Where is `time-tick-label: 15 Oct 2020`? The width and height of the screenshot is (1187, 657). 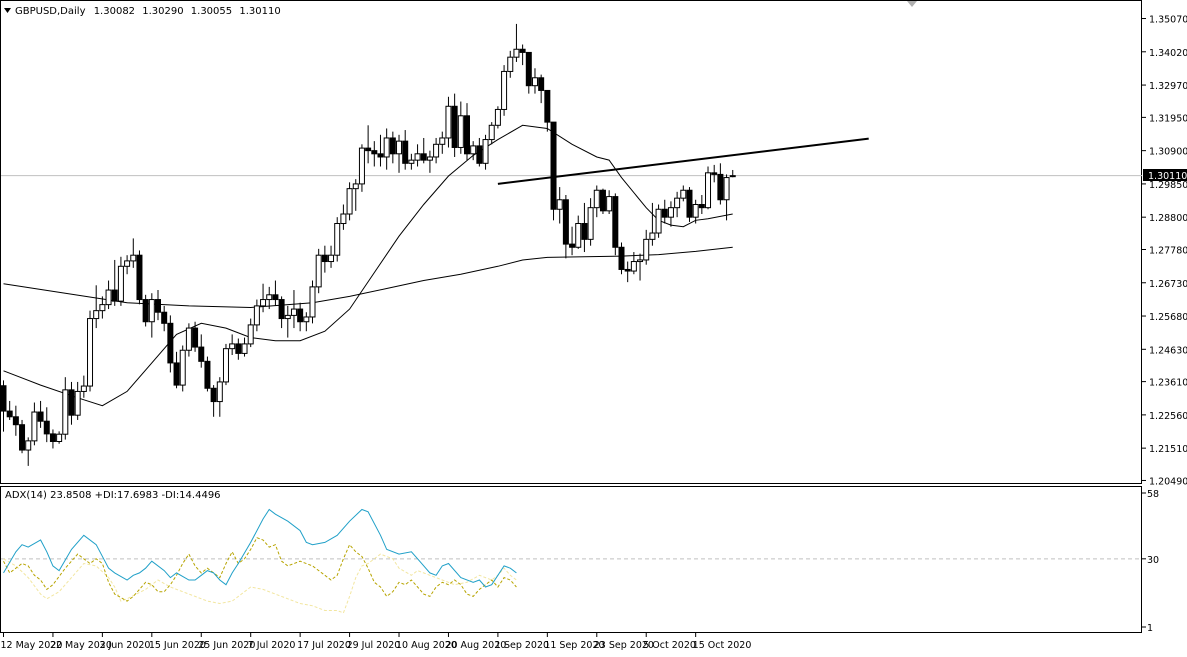
time-tick-label: 15 Oct 2020 is located at coordinates (722, 645).